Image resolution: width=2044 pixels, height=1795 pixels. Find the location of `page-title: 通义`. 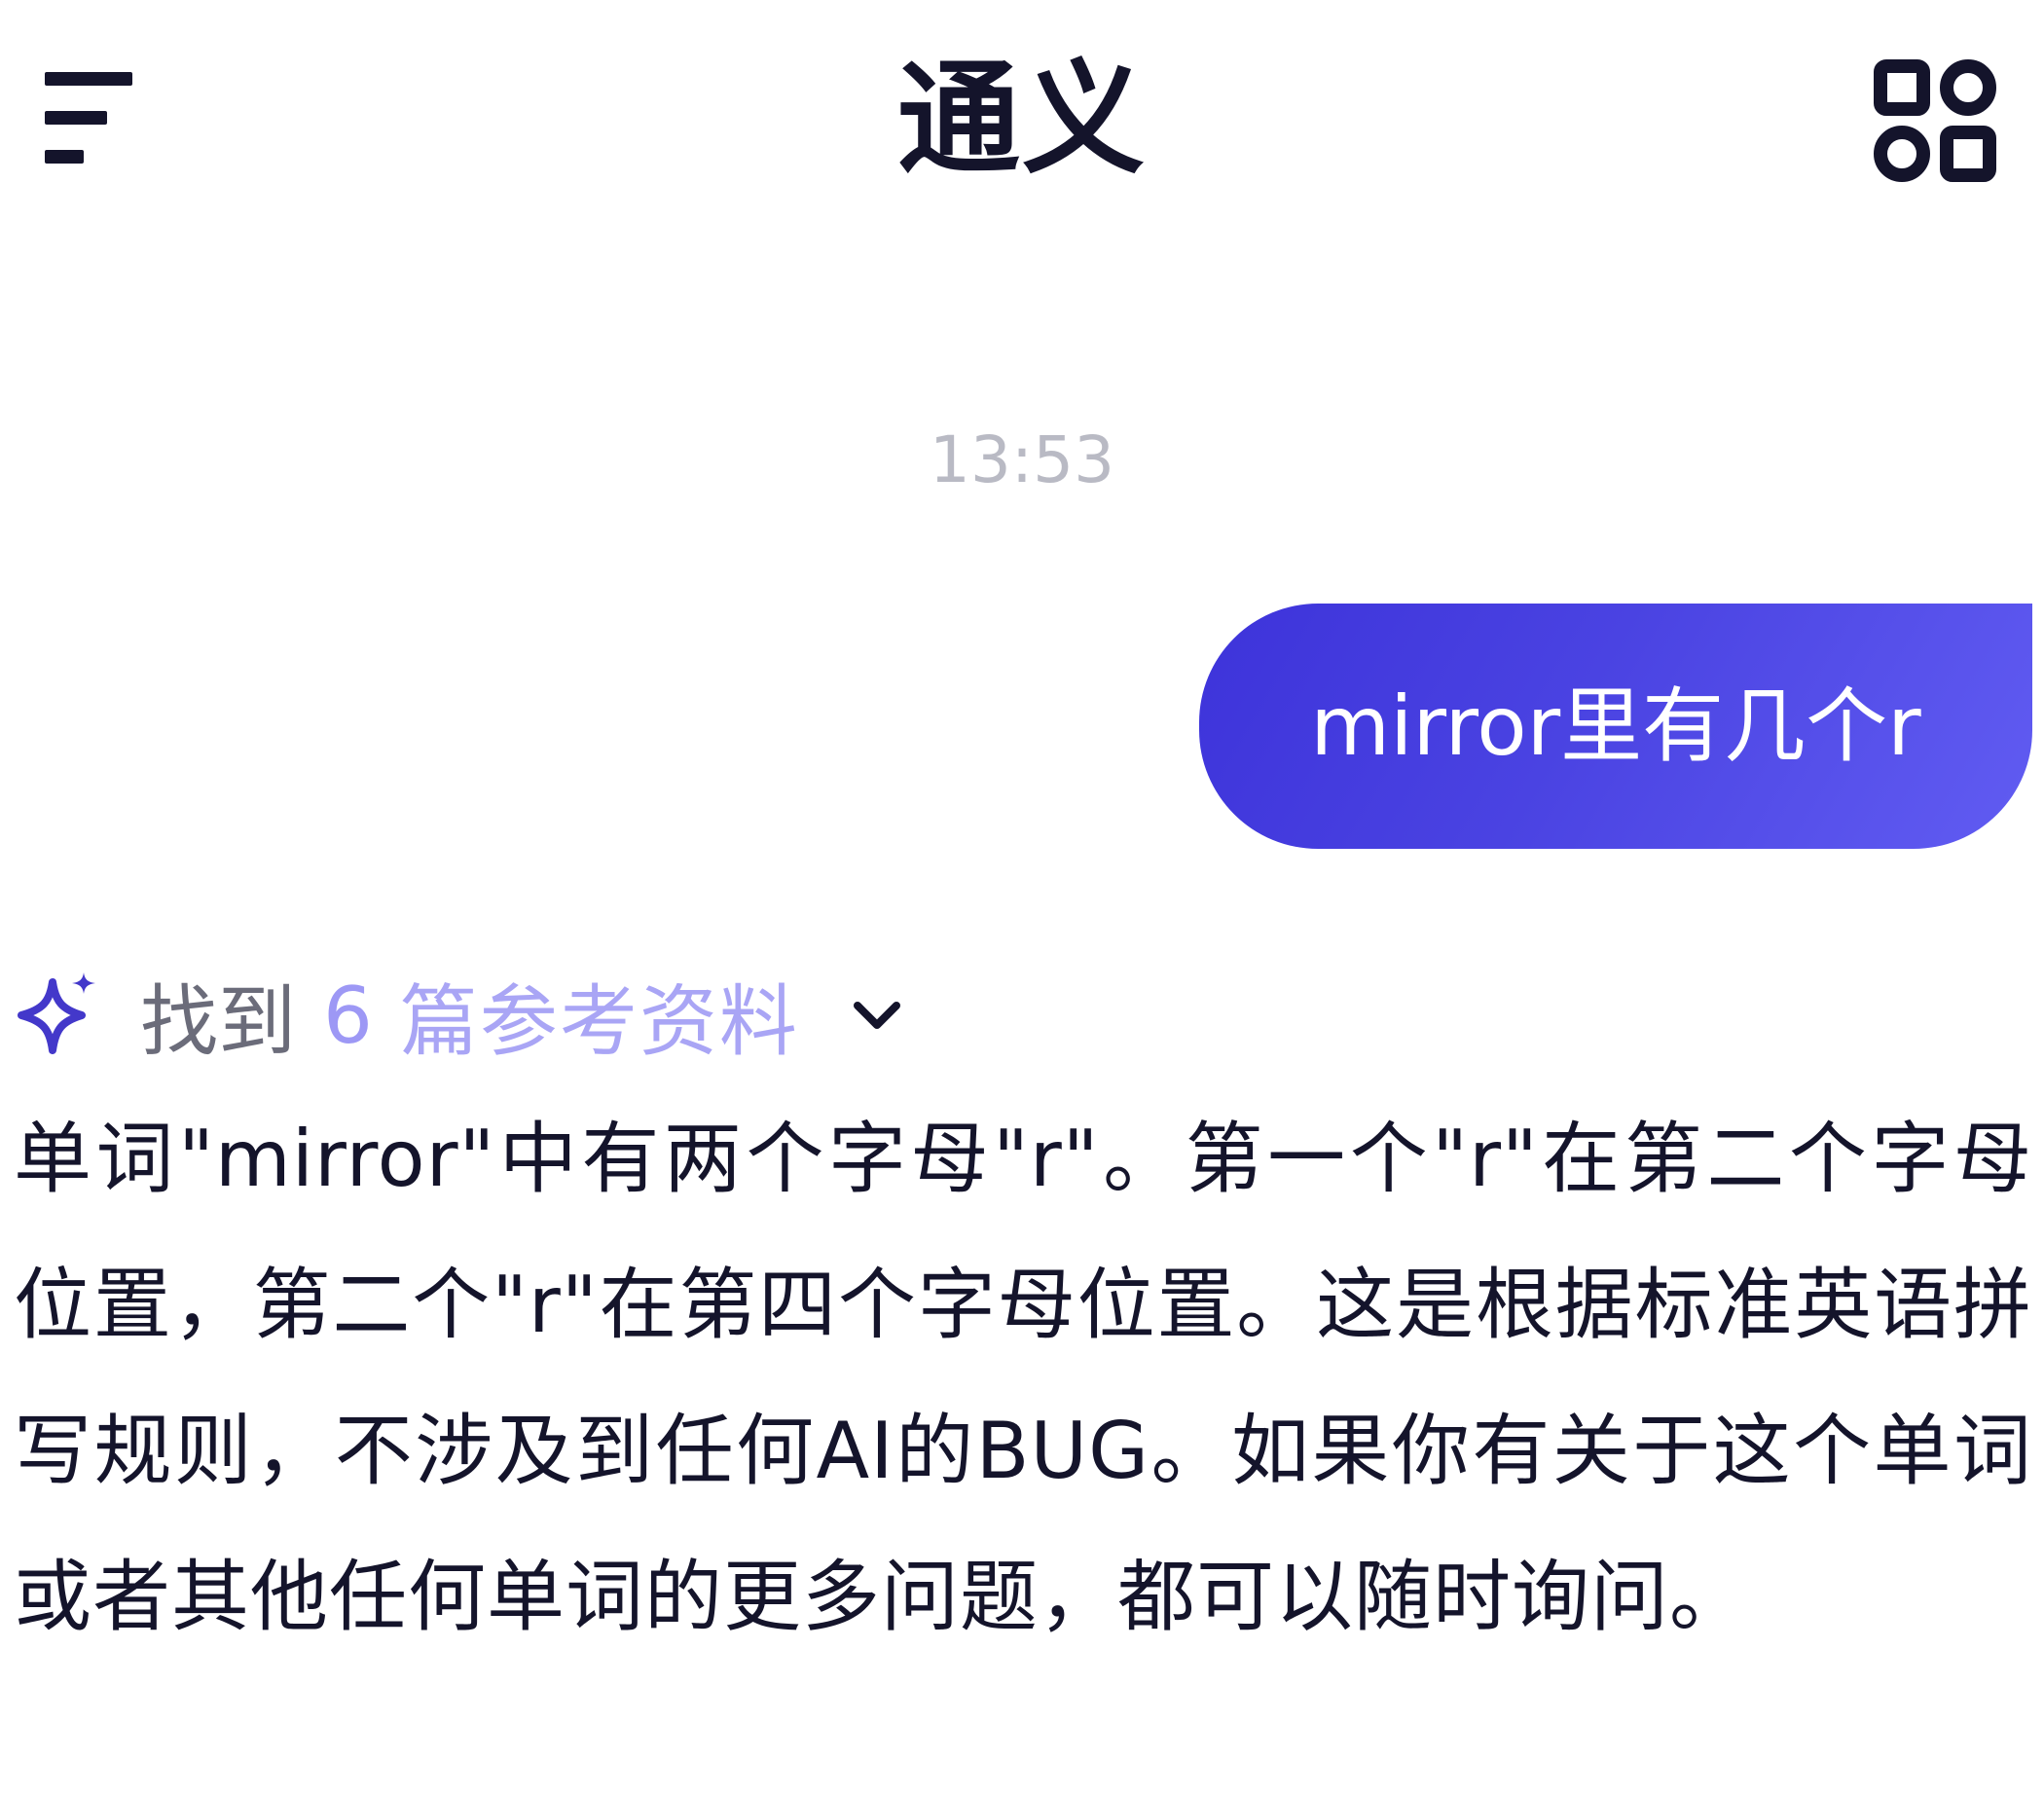

page-title: 通义 is located at coordinates (1022, 119).